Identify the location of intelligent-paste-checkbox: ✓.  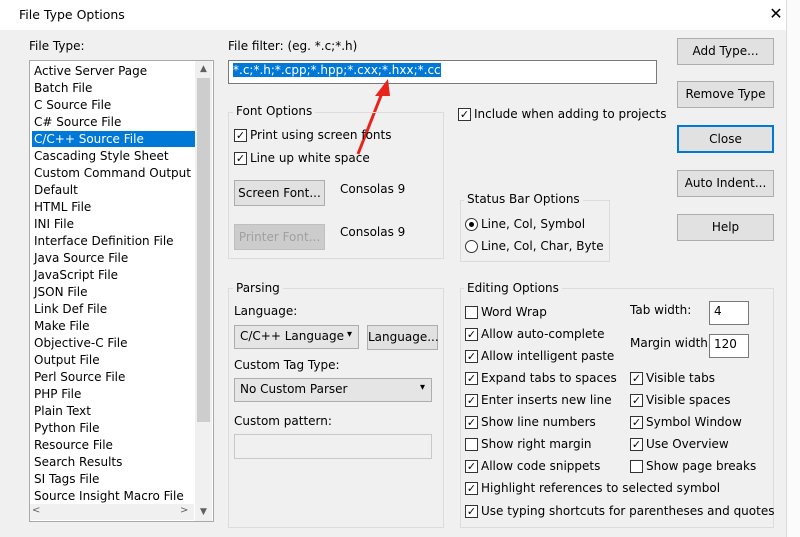
(471, 356).